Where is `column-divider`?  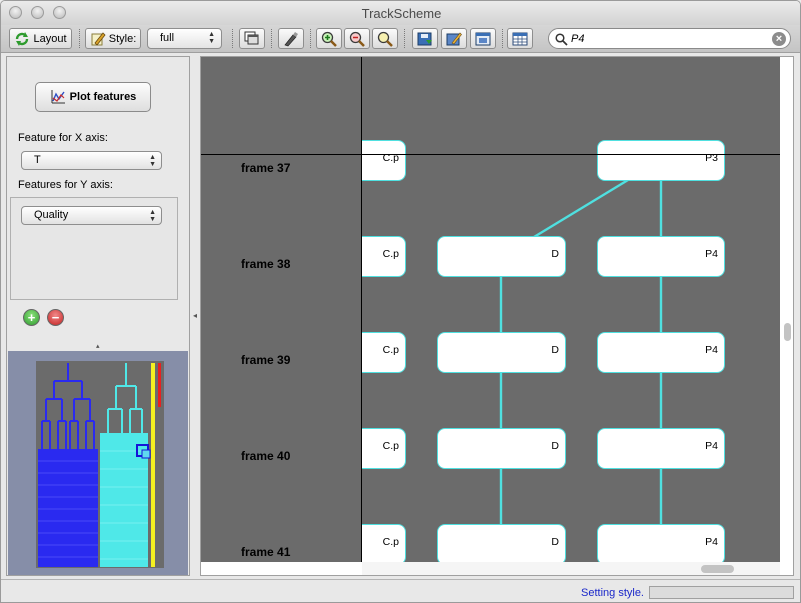 column-divider is located at coordinates (361, 309).